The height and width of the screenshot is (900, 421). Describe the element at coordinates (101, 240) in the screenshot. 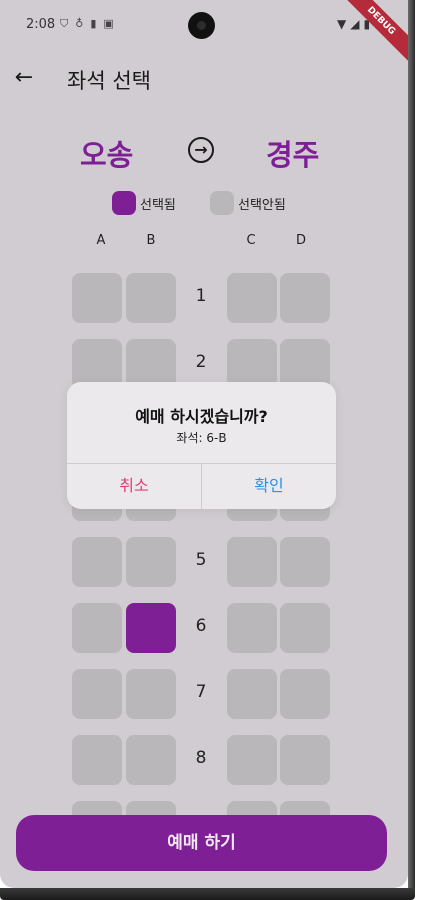

I see `column-label-a: A` at that location.